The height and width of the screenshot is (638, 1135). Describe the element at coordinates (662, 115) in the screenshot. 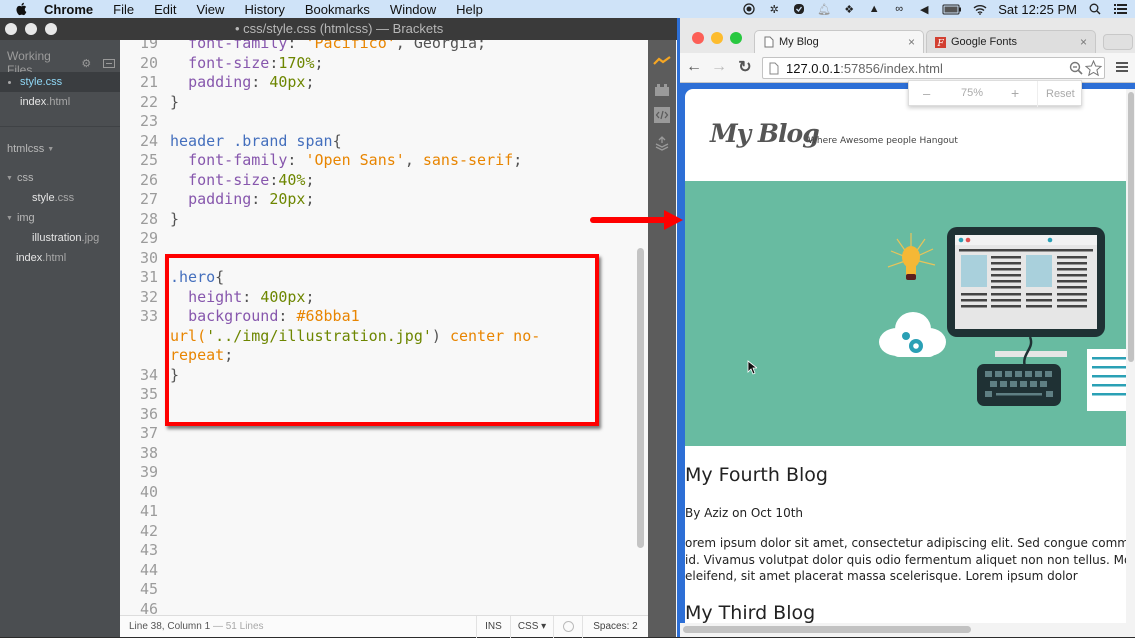

I see `code-tag-icon` at that location.